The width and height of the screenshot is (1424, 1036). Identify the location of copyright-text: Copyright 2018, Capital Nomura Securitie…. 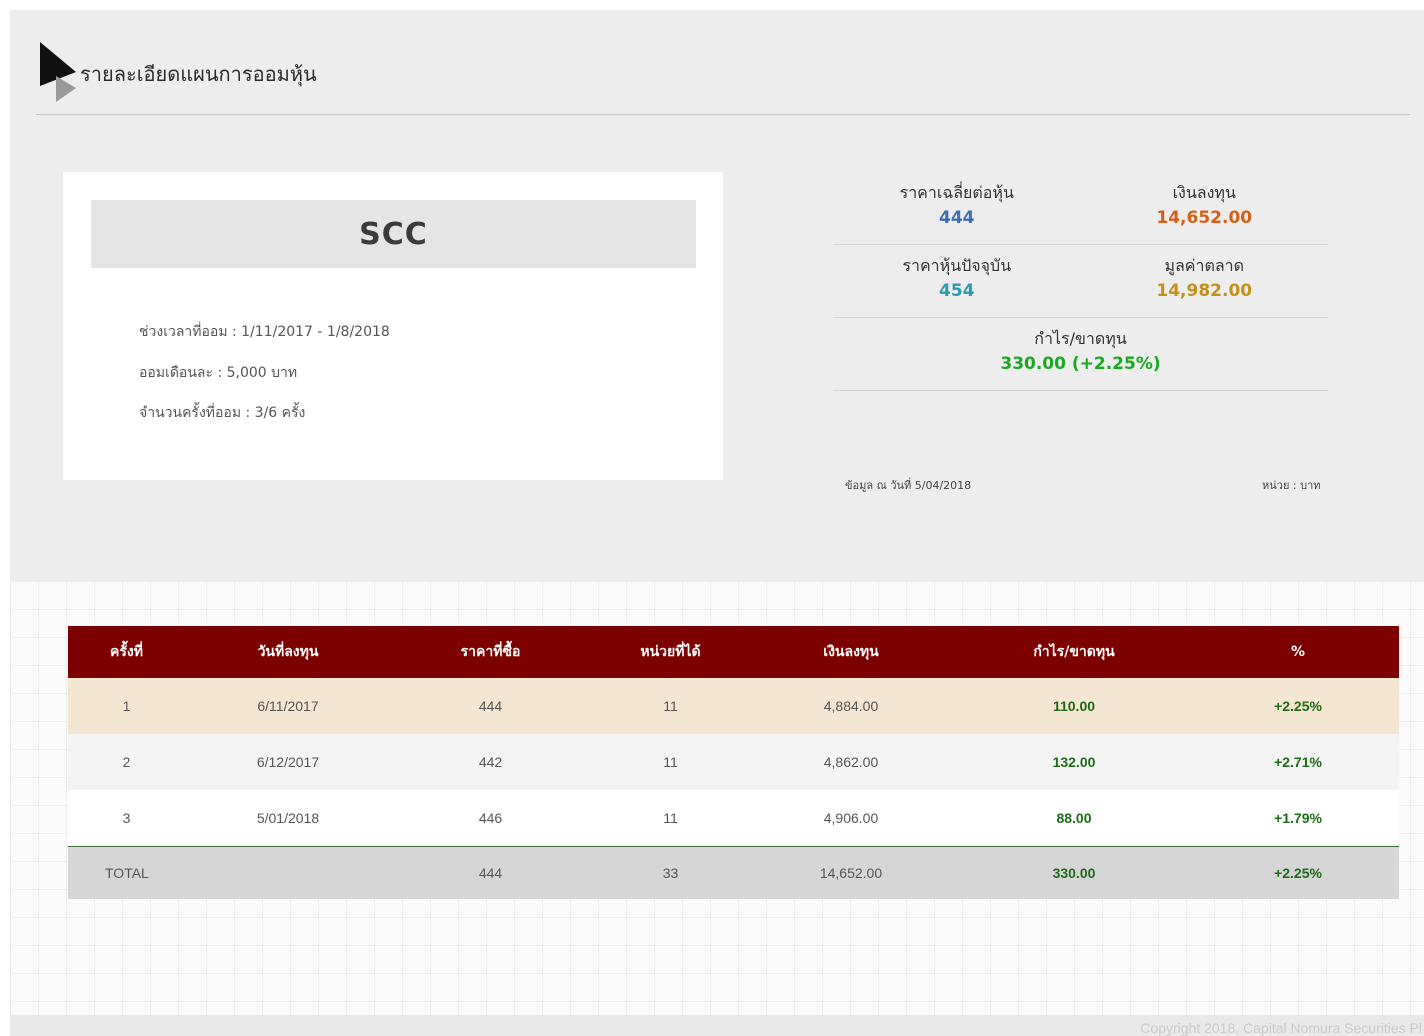
(1281, 1028).